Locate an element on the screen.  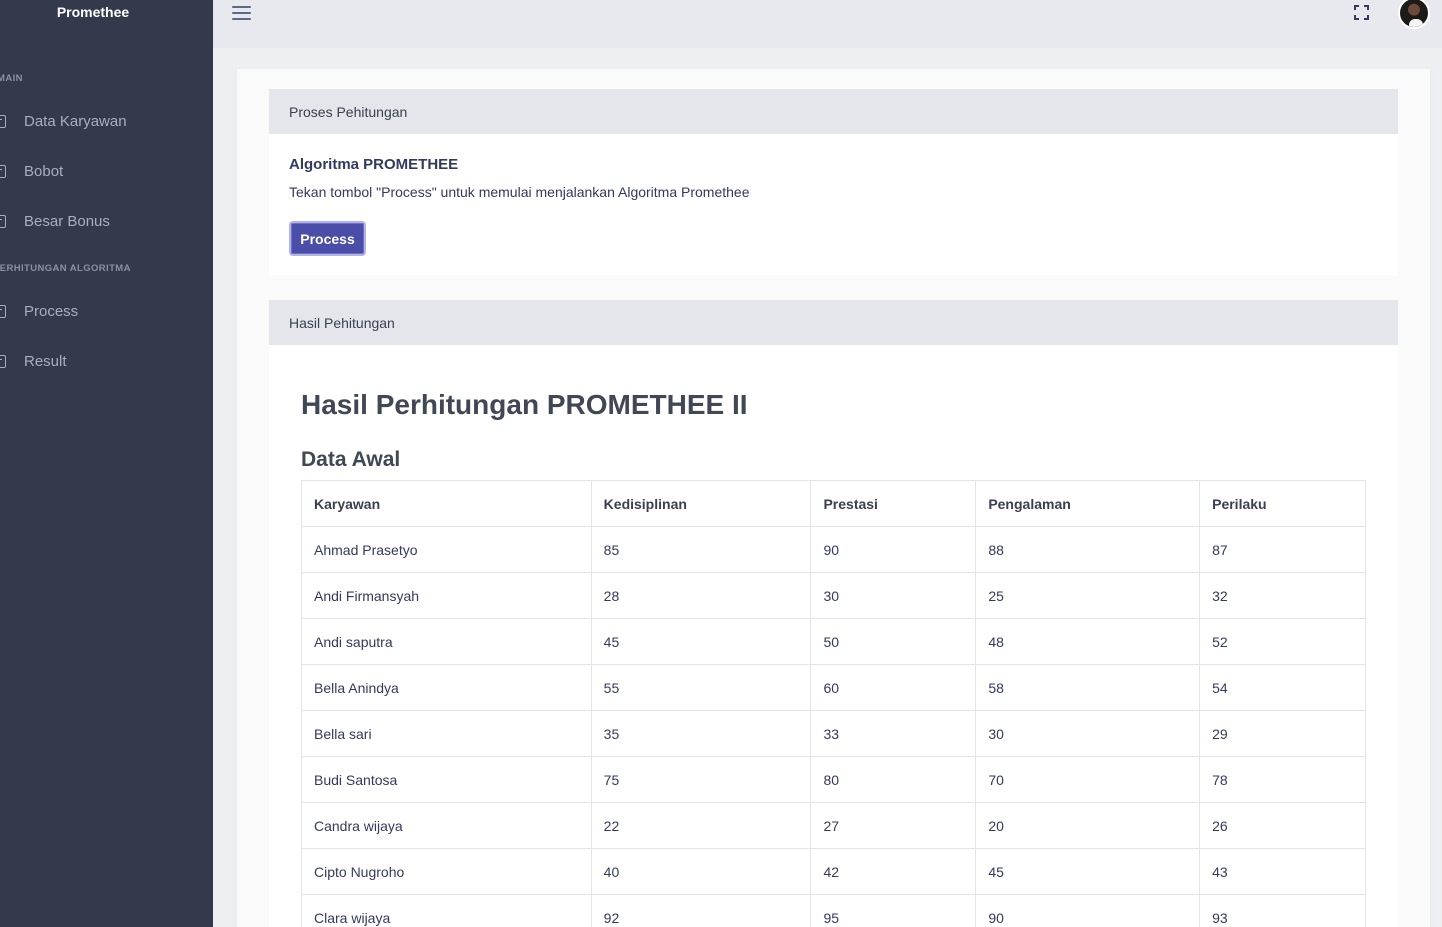
cell-perilaku: 52 is located at coordinates (1282, 641).